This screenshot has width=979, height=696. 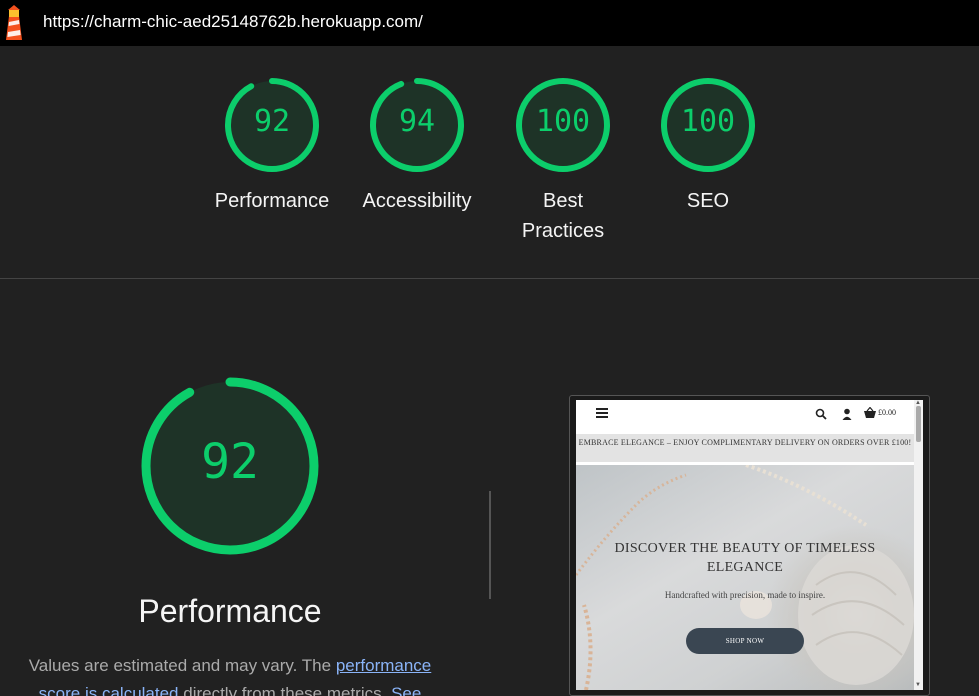 I want to click on gauge-accessibility: 94 Accessibility, so click(x=417, y=146).